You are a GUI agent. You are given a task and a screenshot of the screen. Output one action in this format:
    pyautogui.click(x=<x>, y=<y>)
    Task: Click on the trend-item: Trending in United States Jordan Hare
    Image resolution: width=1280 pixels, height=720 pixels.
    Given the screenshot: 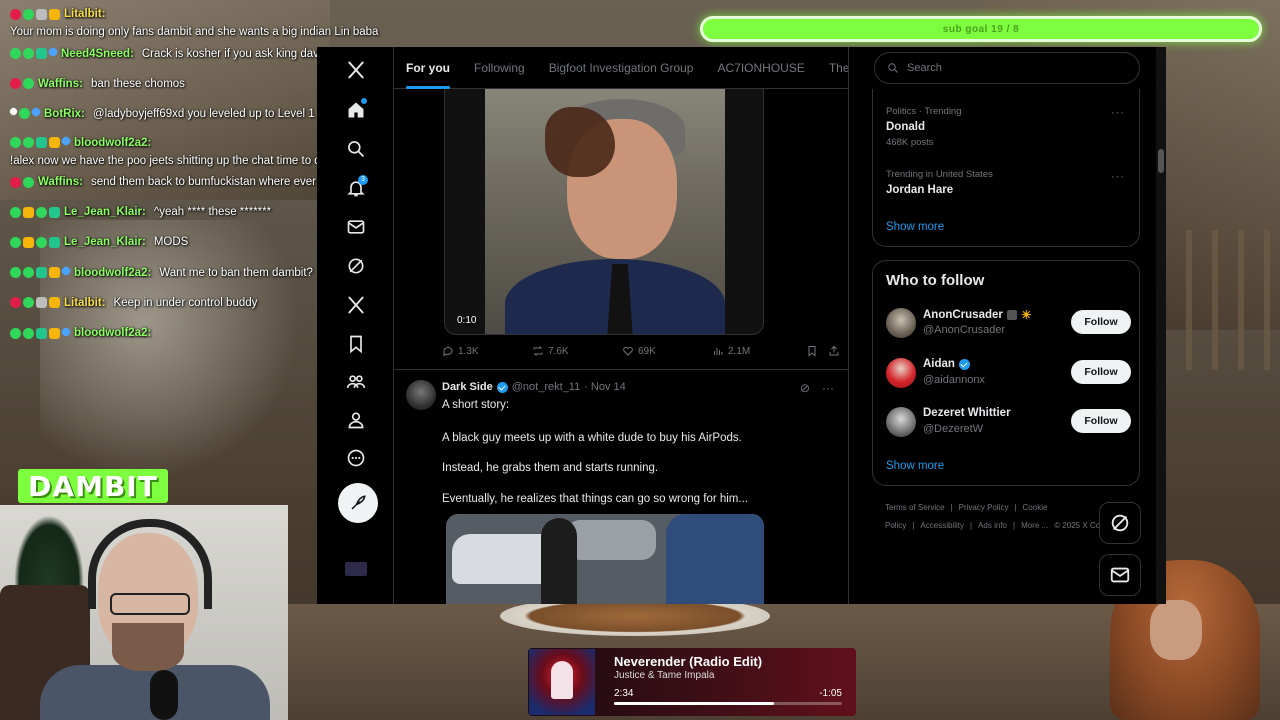 What is the action you would take?
    pyautogui.click(x=939, y=182)
    